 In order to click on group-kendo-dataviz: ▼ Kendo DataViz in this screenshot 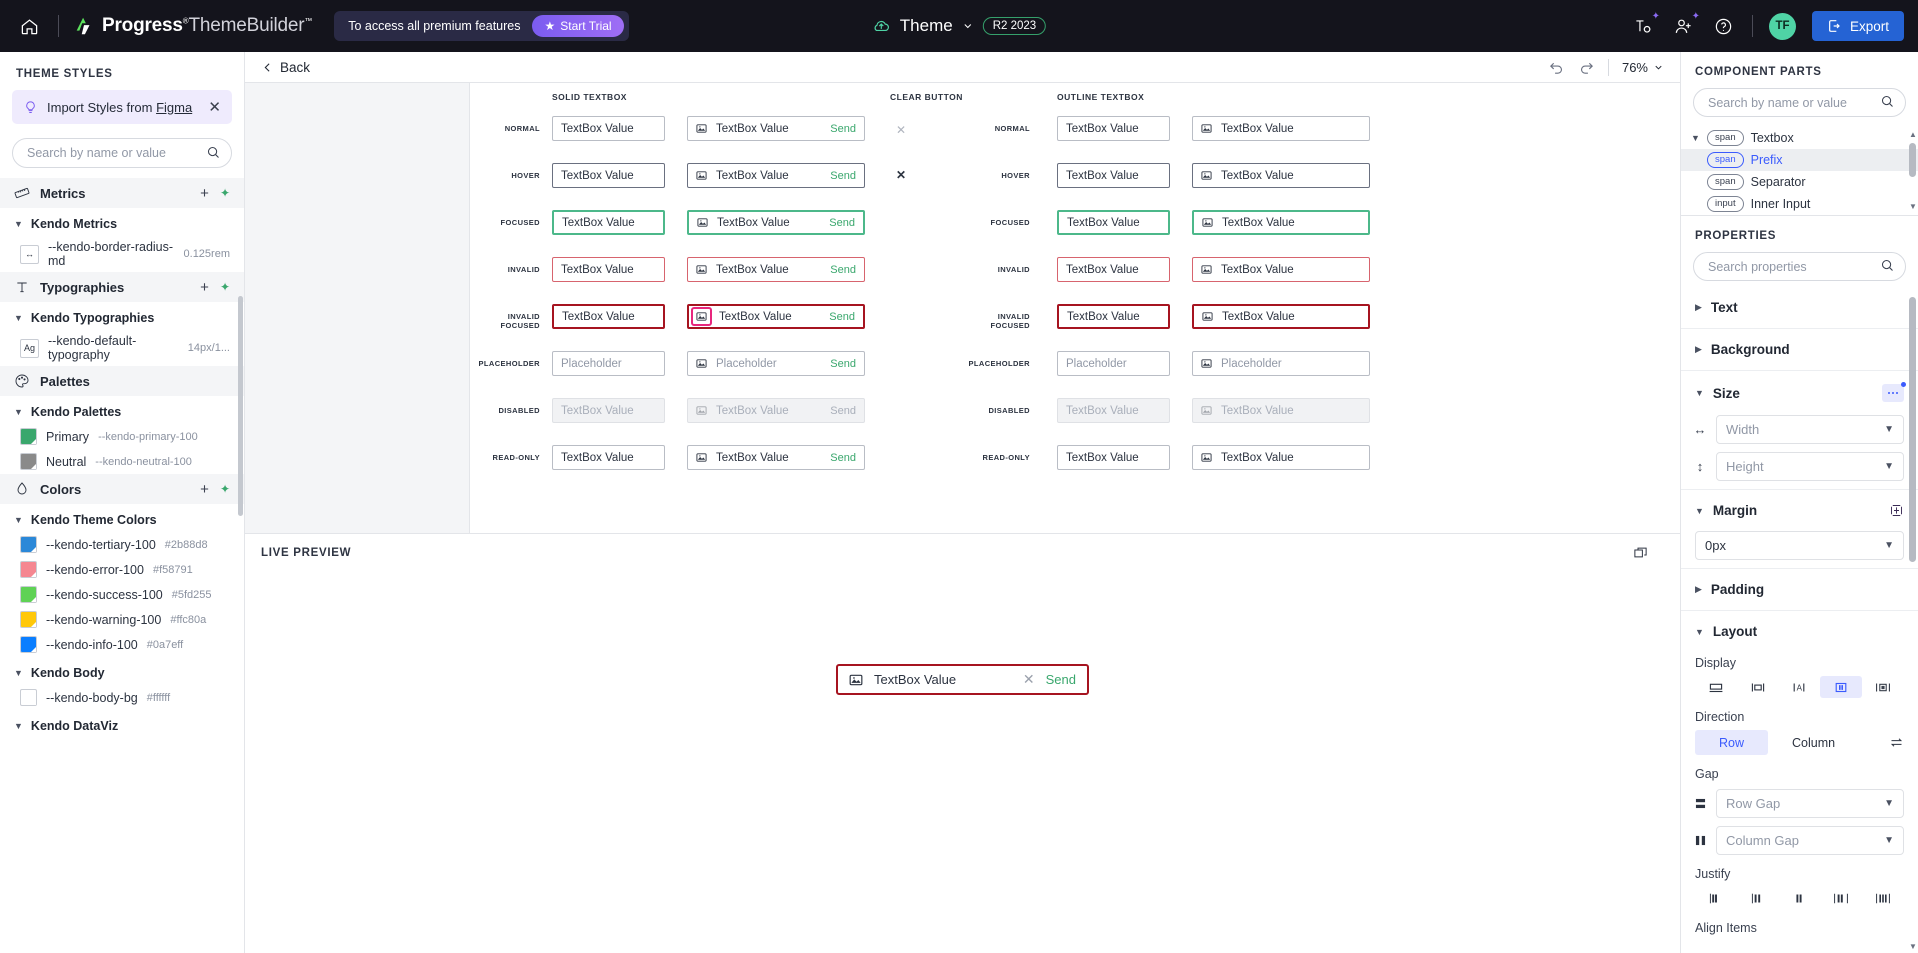, I will do `click(122, 724)`.